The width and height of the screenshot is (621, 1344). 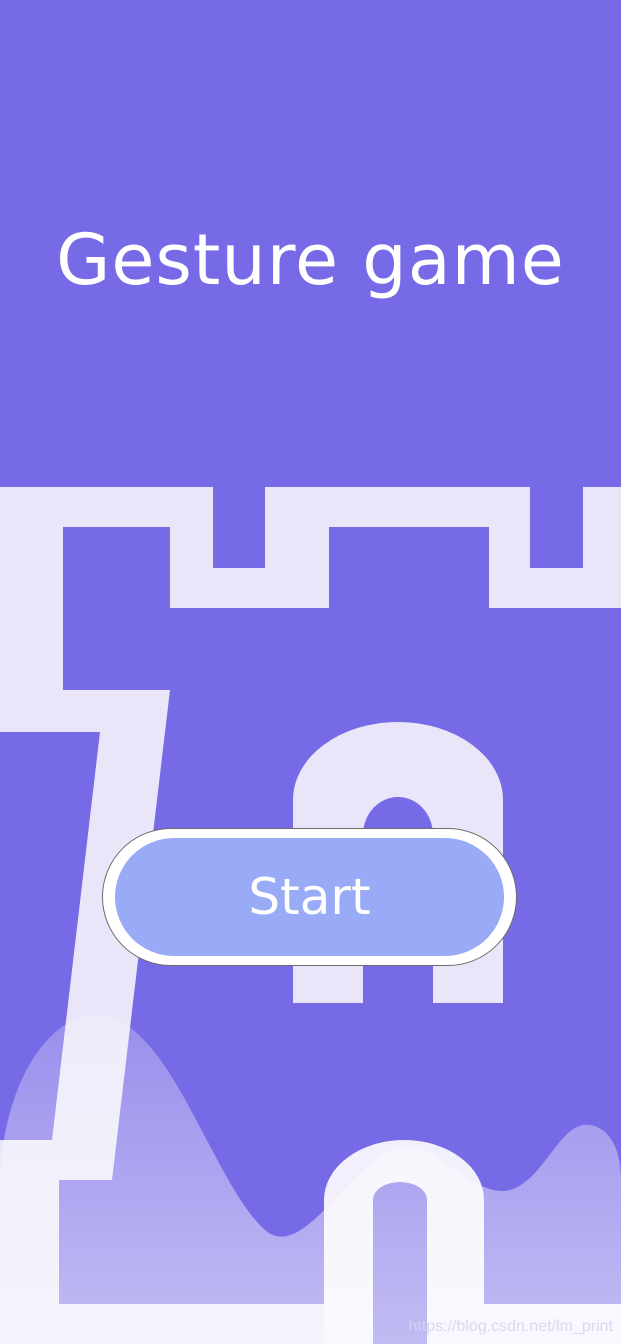 I want to click on watermark-text: https://blog.csdn.net/lm_print, so click(x=510, y=1326).